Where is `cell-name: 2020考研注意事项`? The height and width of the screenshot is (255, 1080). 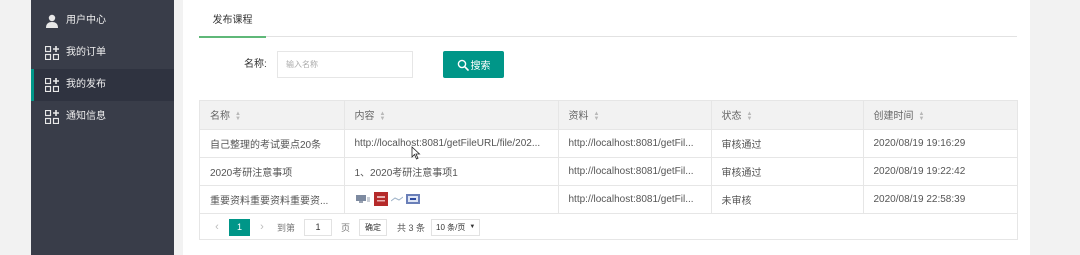 cell-name: 2020考研注意事项 is located at coordinates (272, 171).